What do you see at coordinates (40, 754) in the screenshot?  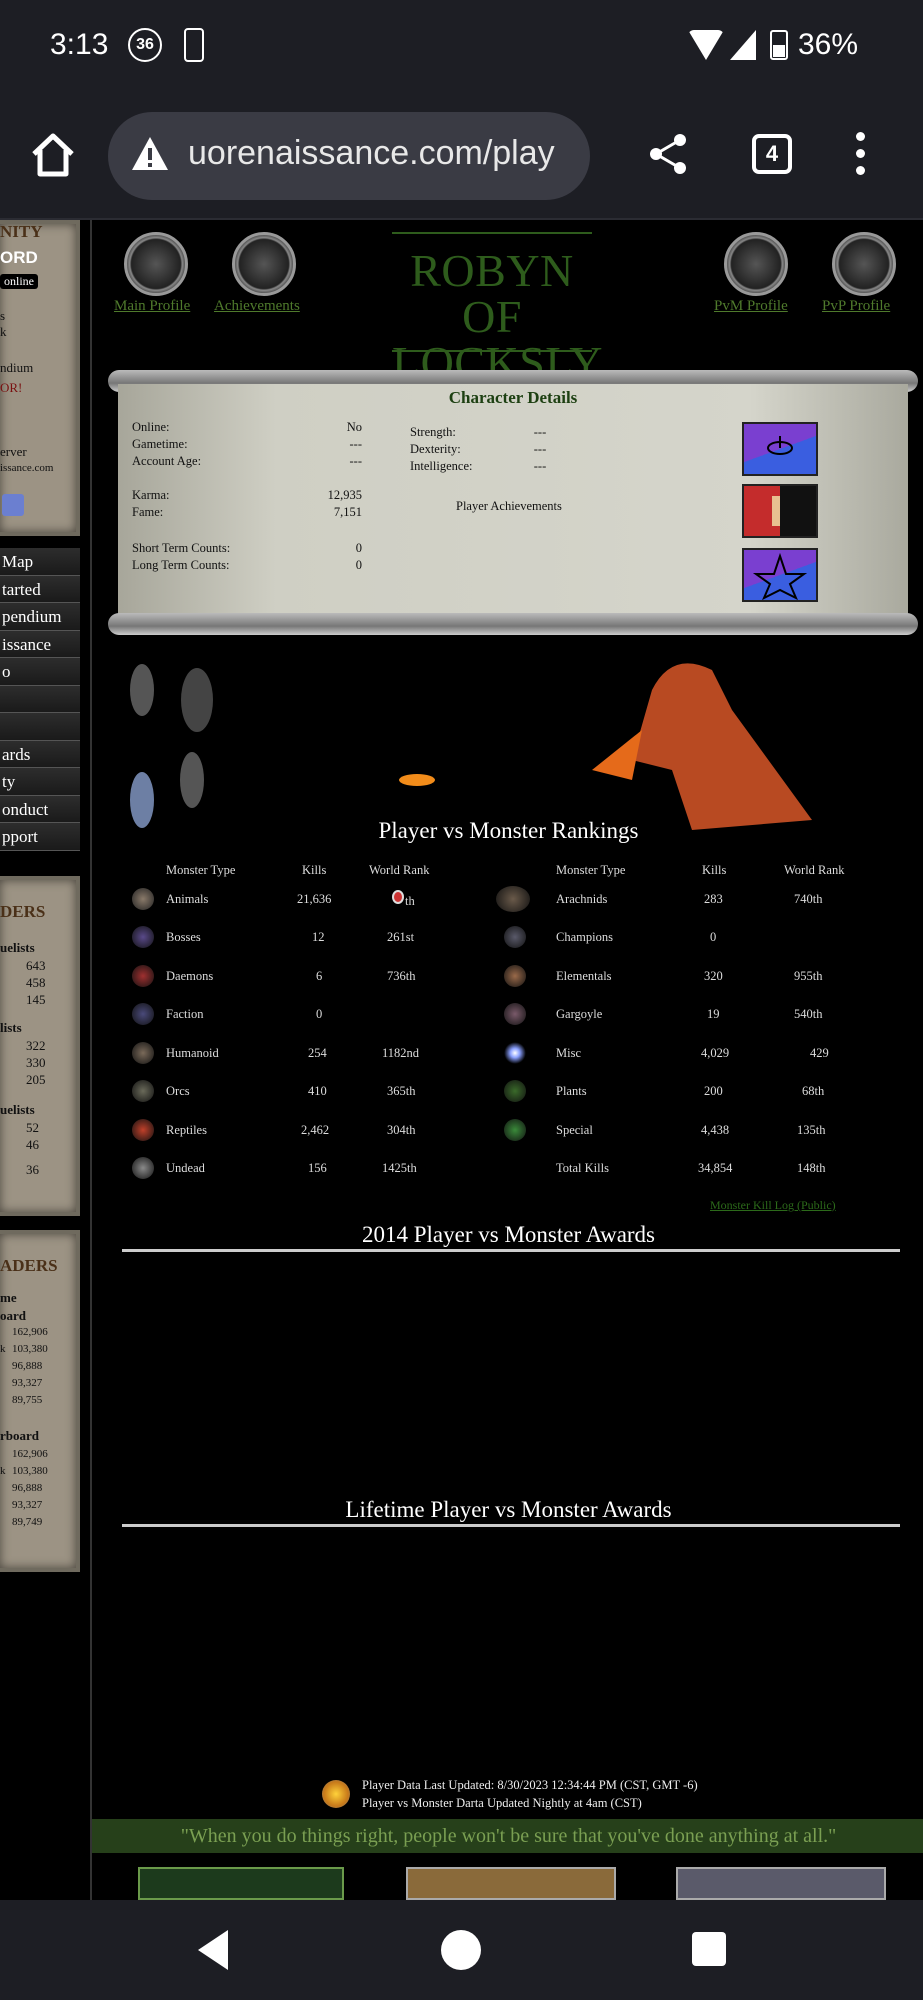 I see `nav-item: ards` at bounding box center [40, 754].